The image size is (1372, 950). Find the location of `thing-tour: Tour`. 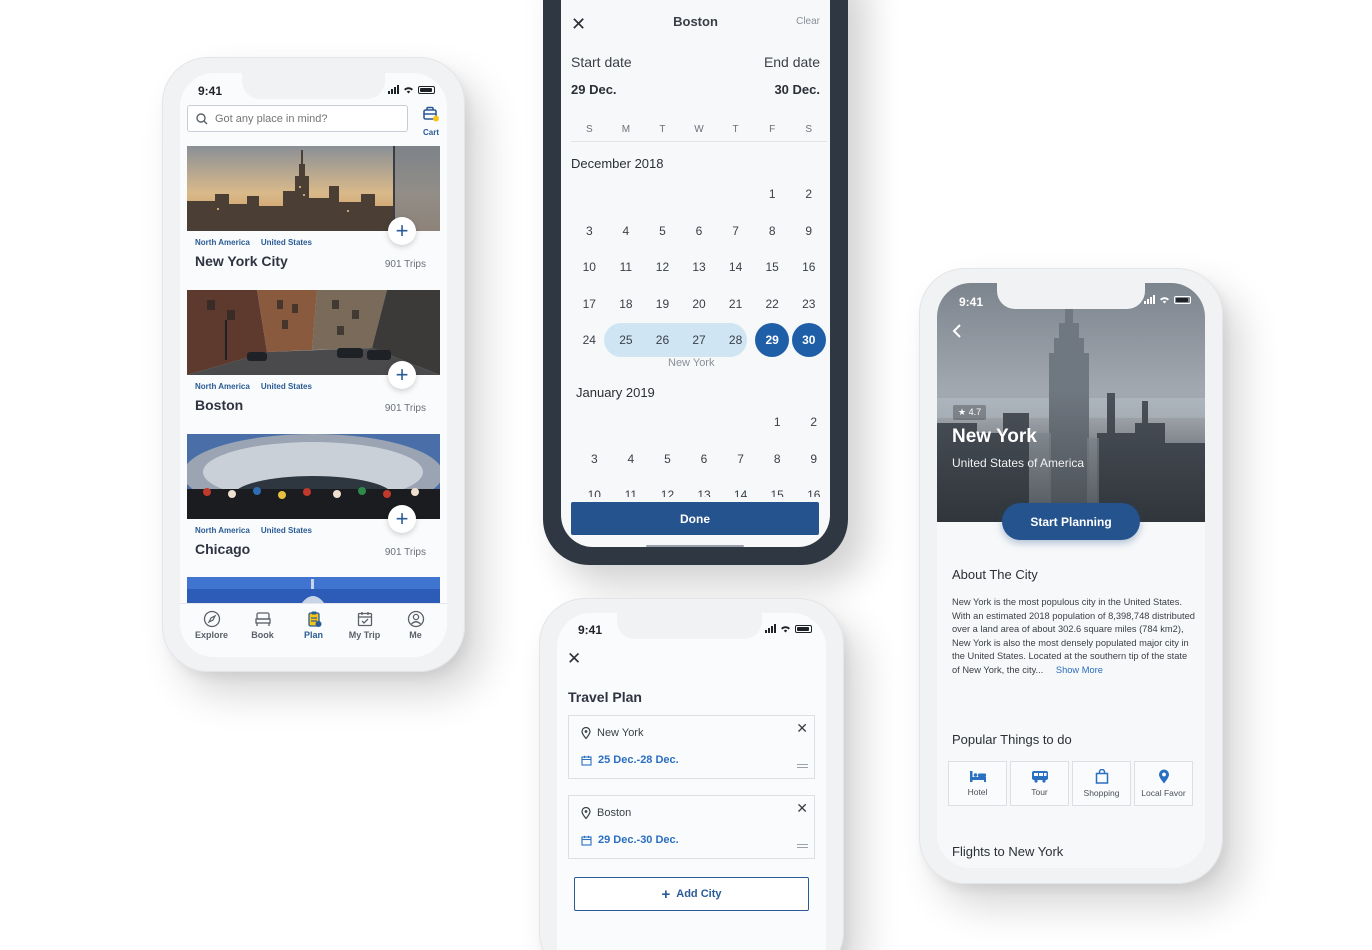

thing-tour: Tour is located at coordinates (1039, 783).